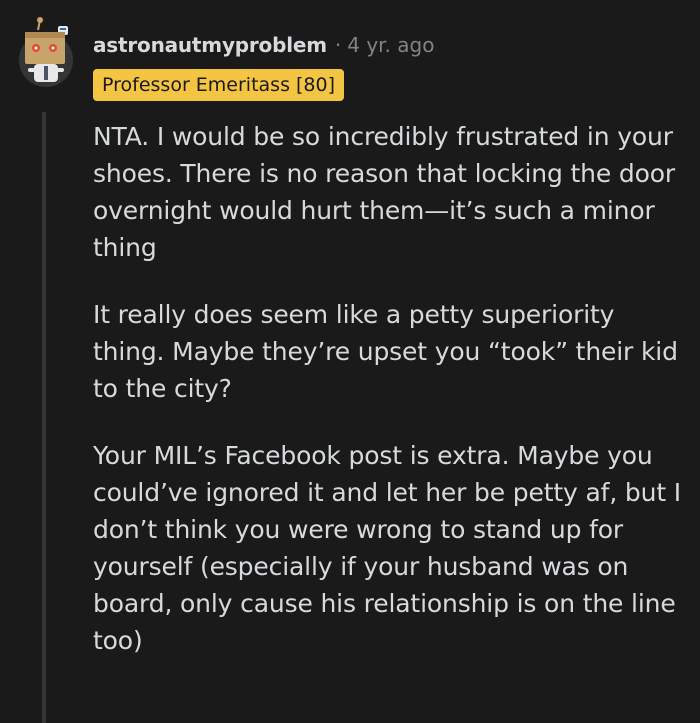 Image resolution: width=700 pixels, height=723 pixels. Describe the element at coordinates (210, 45) in the screenshot. I see `username-link: astronautmyproblem` at that location.